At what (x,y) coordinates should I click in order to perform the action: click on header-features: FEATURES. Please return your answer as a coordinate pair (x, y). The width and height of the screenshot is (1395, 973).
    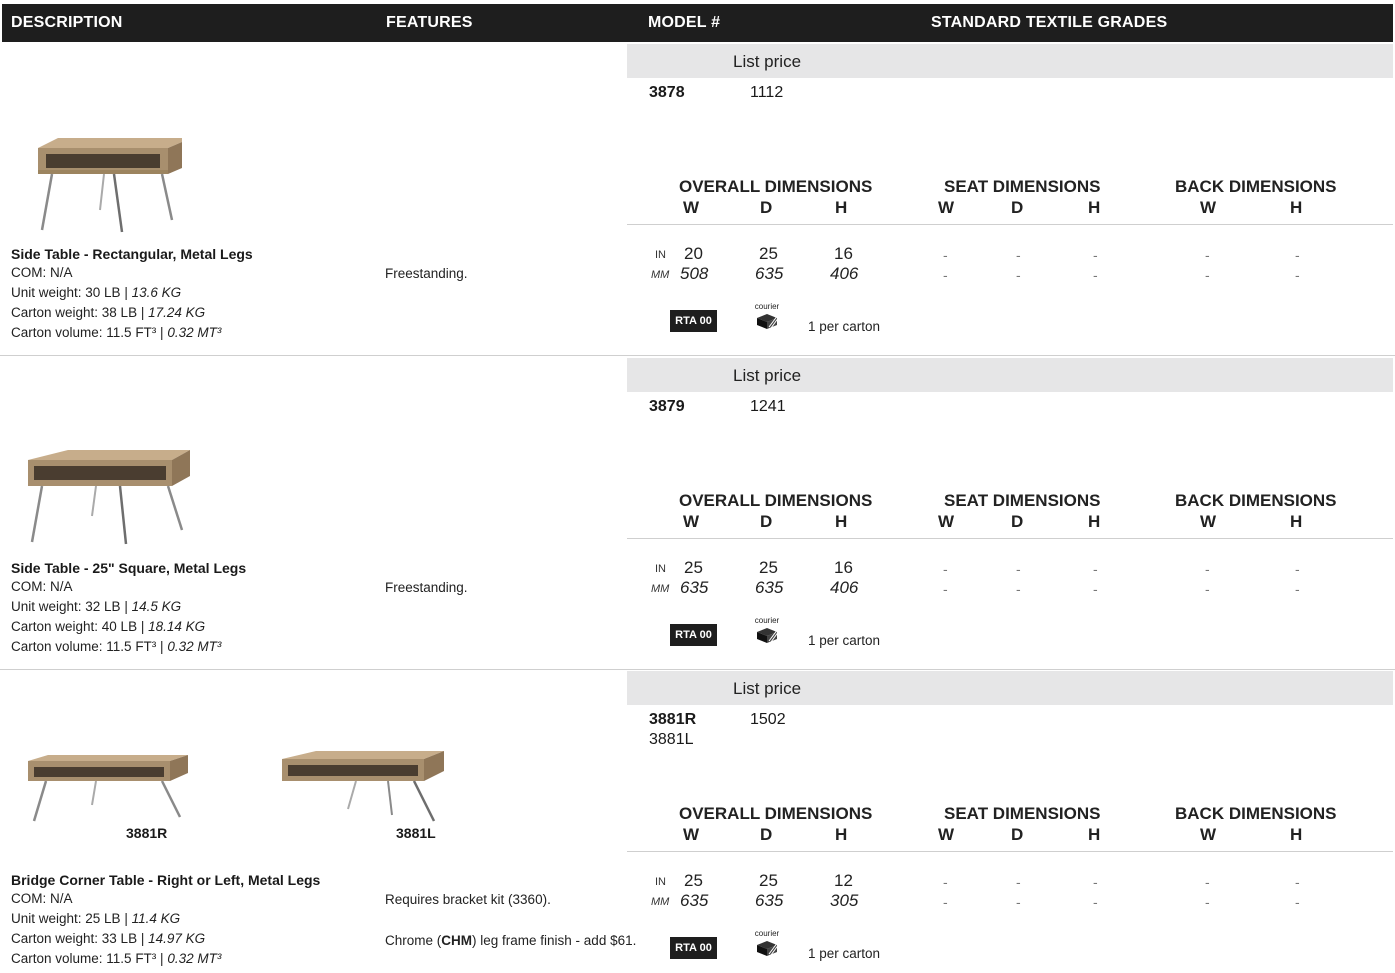
    Looking at the image, I should click on (429, 22).